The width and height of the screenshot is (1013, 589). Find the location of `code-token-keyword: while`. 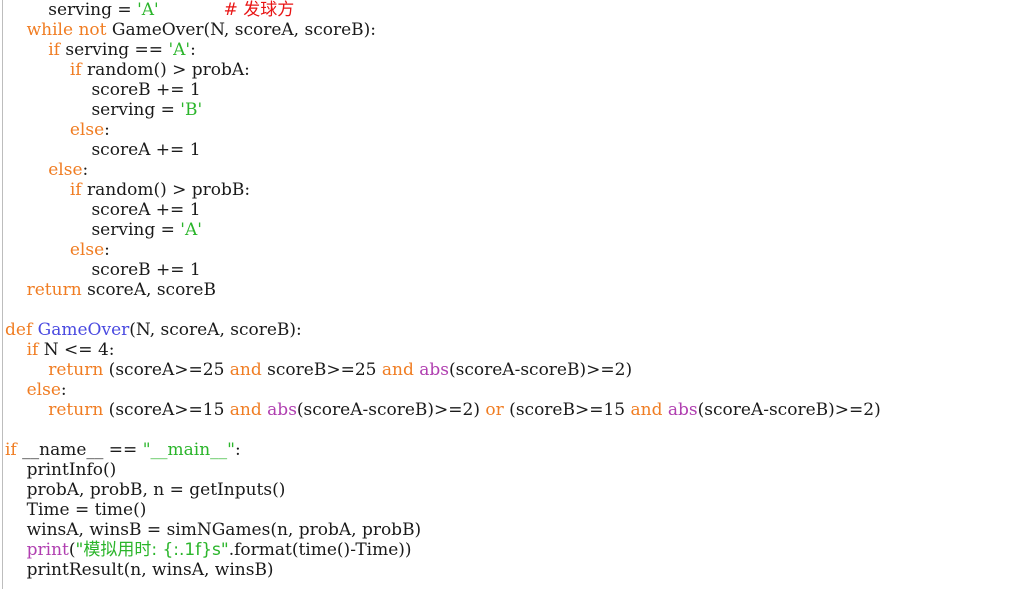

code-token-keyword: while is located at coordinates (50, 30).